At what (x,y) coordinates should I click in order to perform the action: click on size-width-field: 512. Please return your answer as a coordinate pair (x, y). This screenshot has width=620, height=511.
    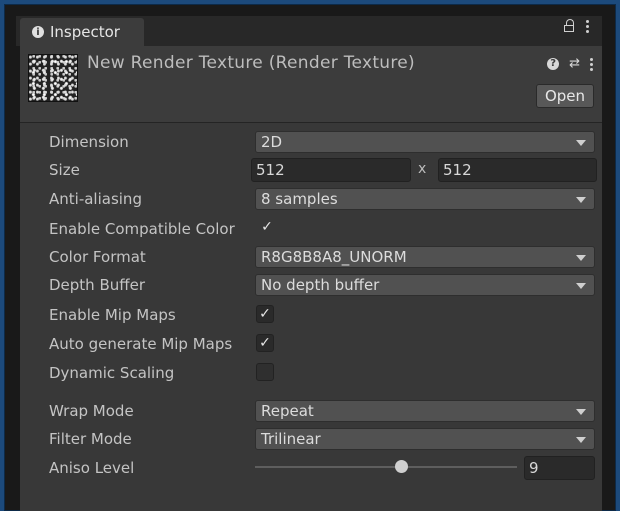
    Looking at the image, I should click on (331, 170).